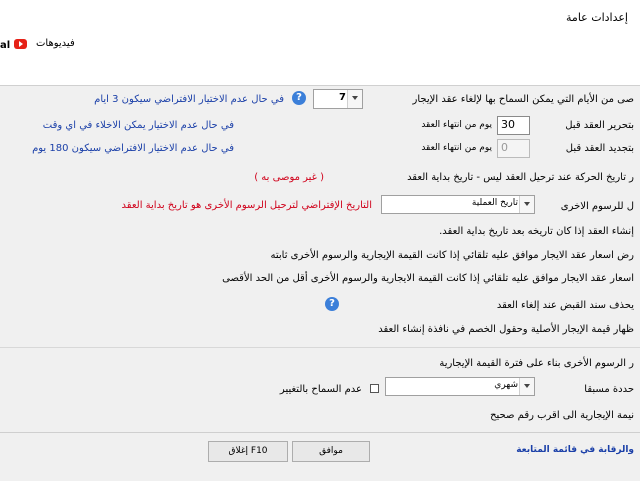 The height and width of the screenshot is (481, 640). Describe the element at coordinates (575, 450) in the screenshot. I see `monitor-link: والرقابة في قائمة المتابعة` at that location.